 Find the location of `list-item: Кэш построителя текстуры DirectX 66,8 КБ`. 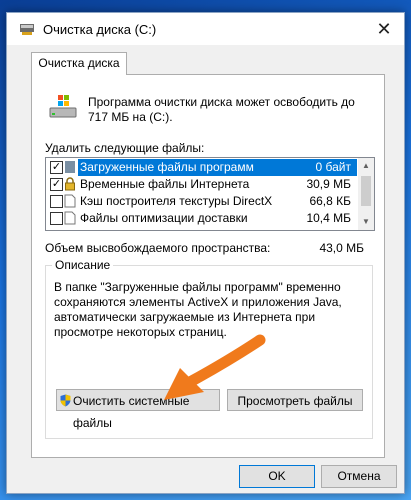

list-item: Кэш построителя текстуры DirectX 66,8 КБ is located at coordinates (201, 201).